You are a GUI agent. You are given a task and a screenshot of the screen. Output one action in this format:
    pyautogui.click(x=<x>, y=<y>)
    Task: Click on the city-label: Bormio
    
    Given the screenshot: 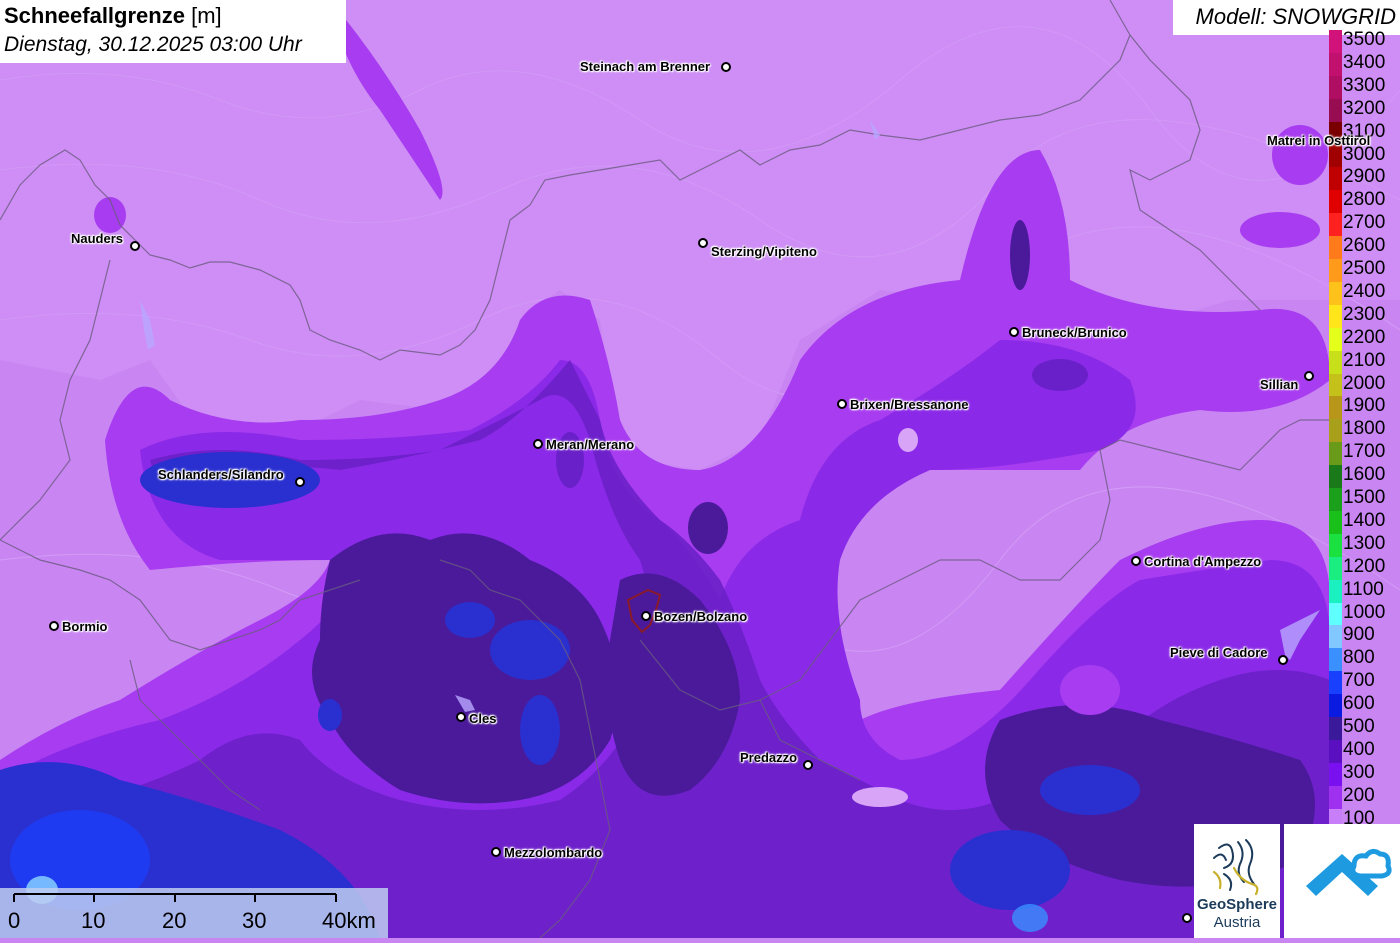 What is the action you would take?
    pyautogui.click(x=85, y=626)
    